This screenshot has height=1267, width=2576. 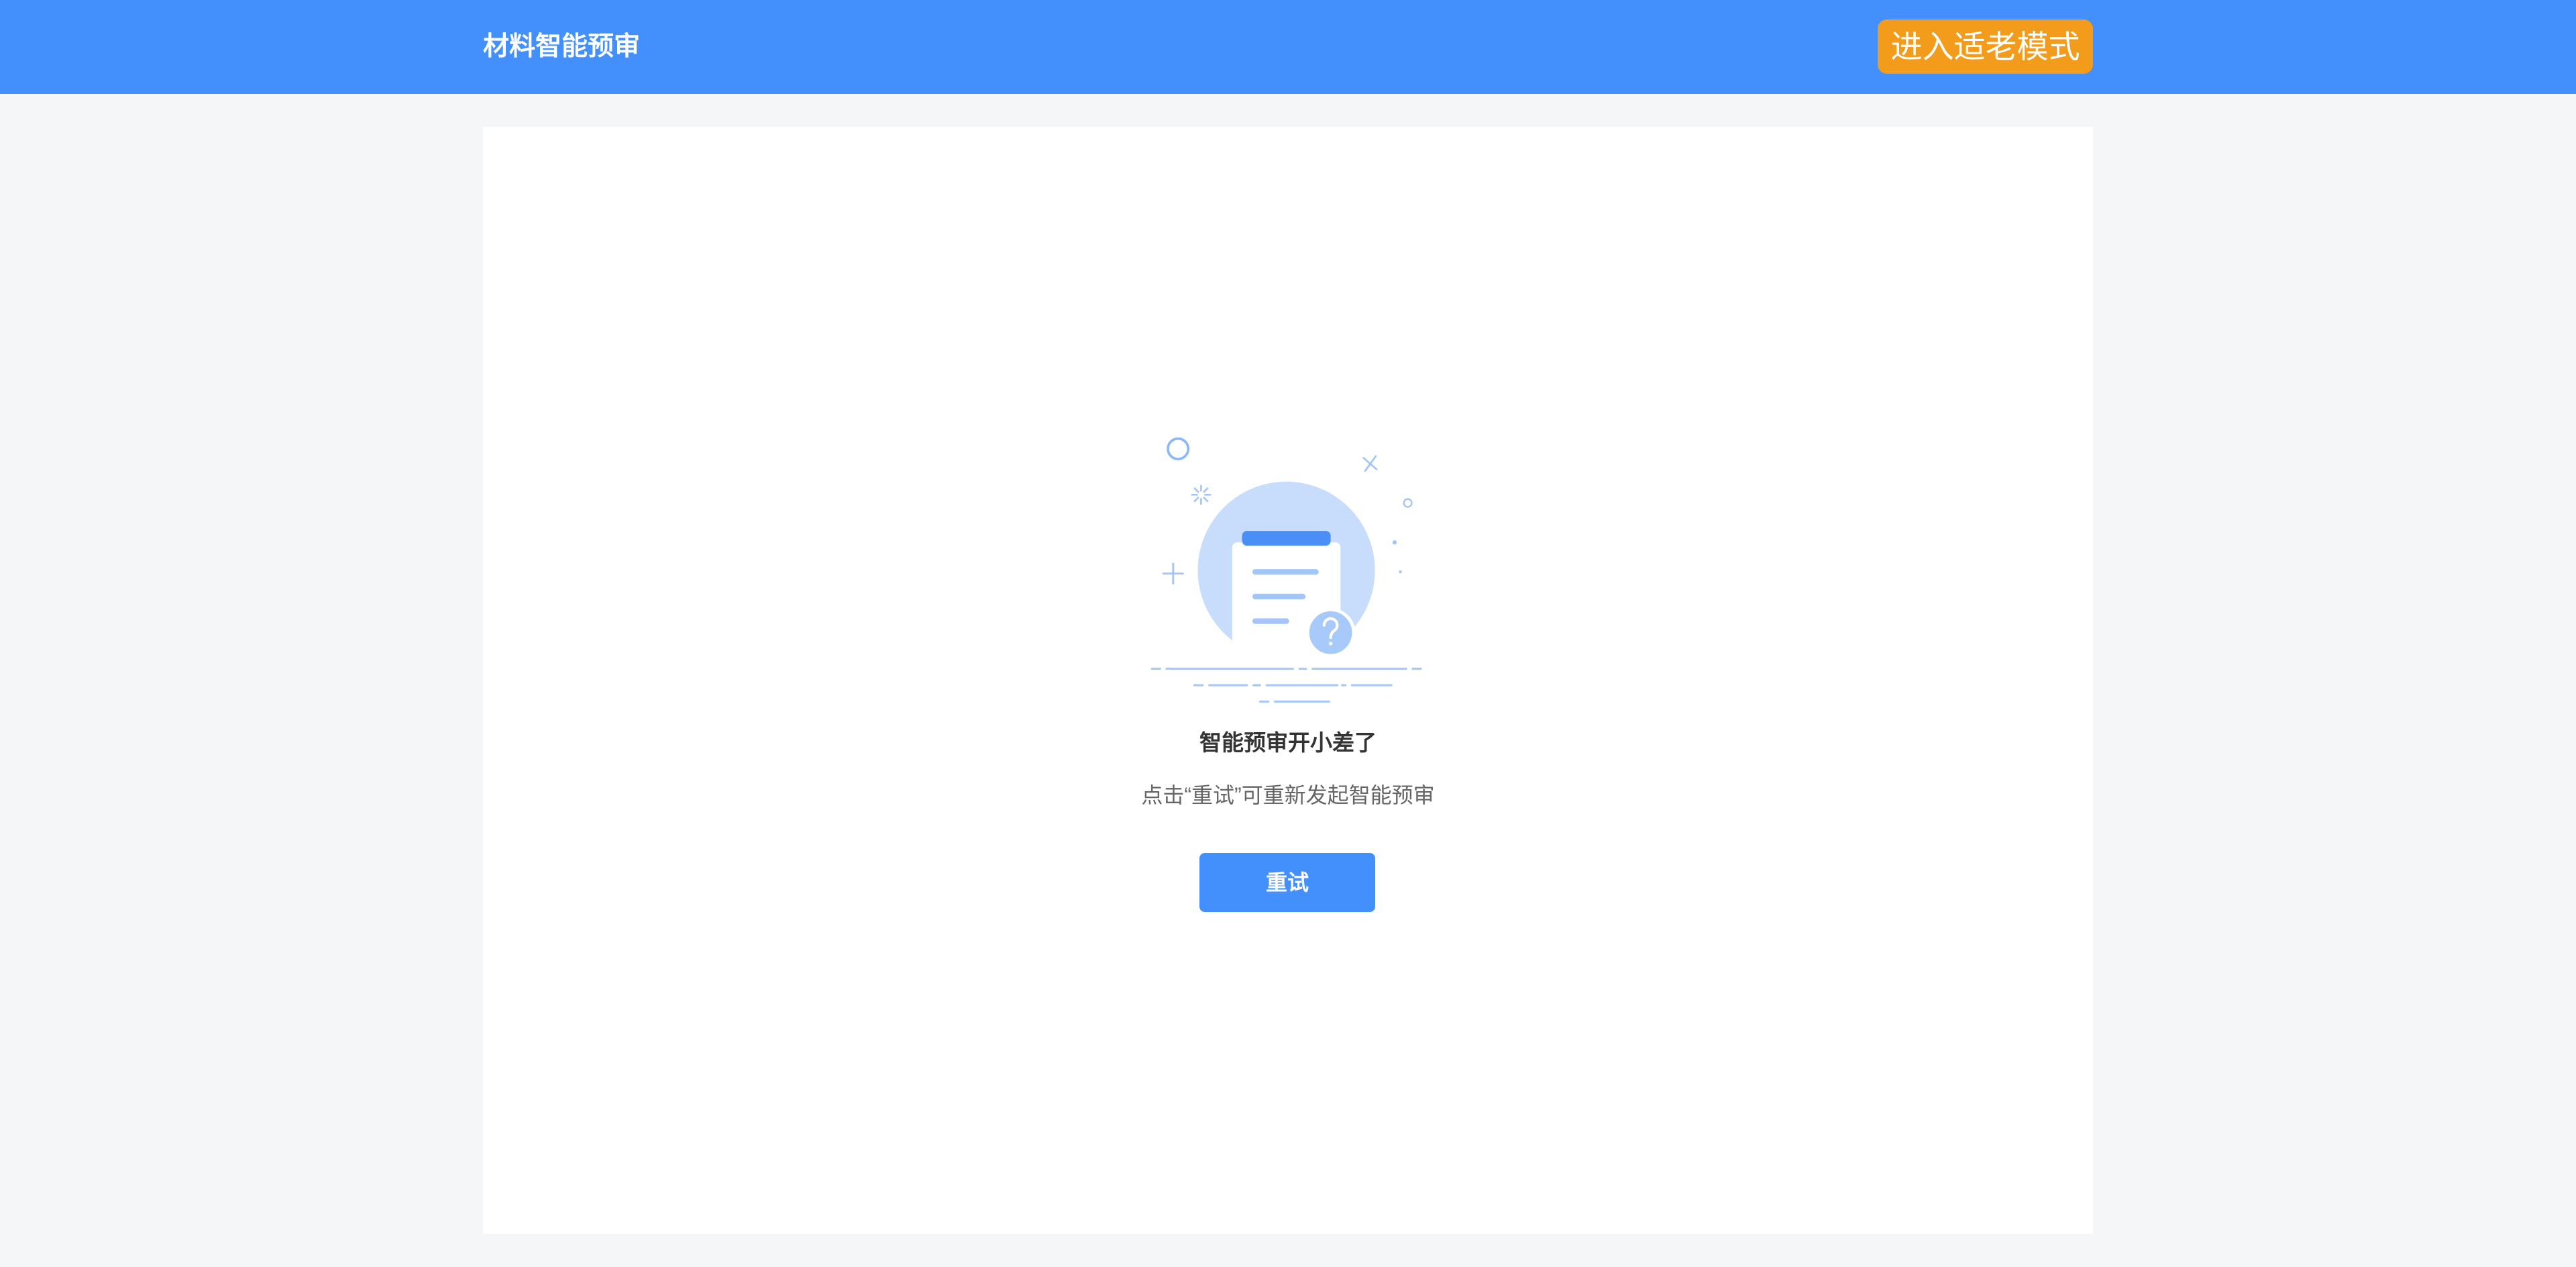 What do you see at coordinates (1288, 742) in the screenshot?
I see `status-title: 智能预审开小差了` at bounding box center [1288, 742].